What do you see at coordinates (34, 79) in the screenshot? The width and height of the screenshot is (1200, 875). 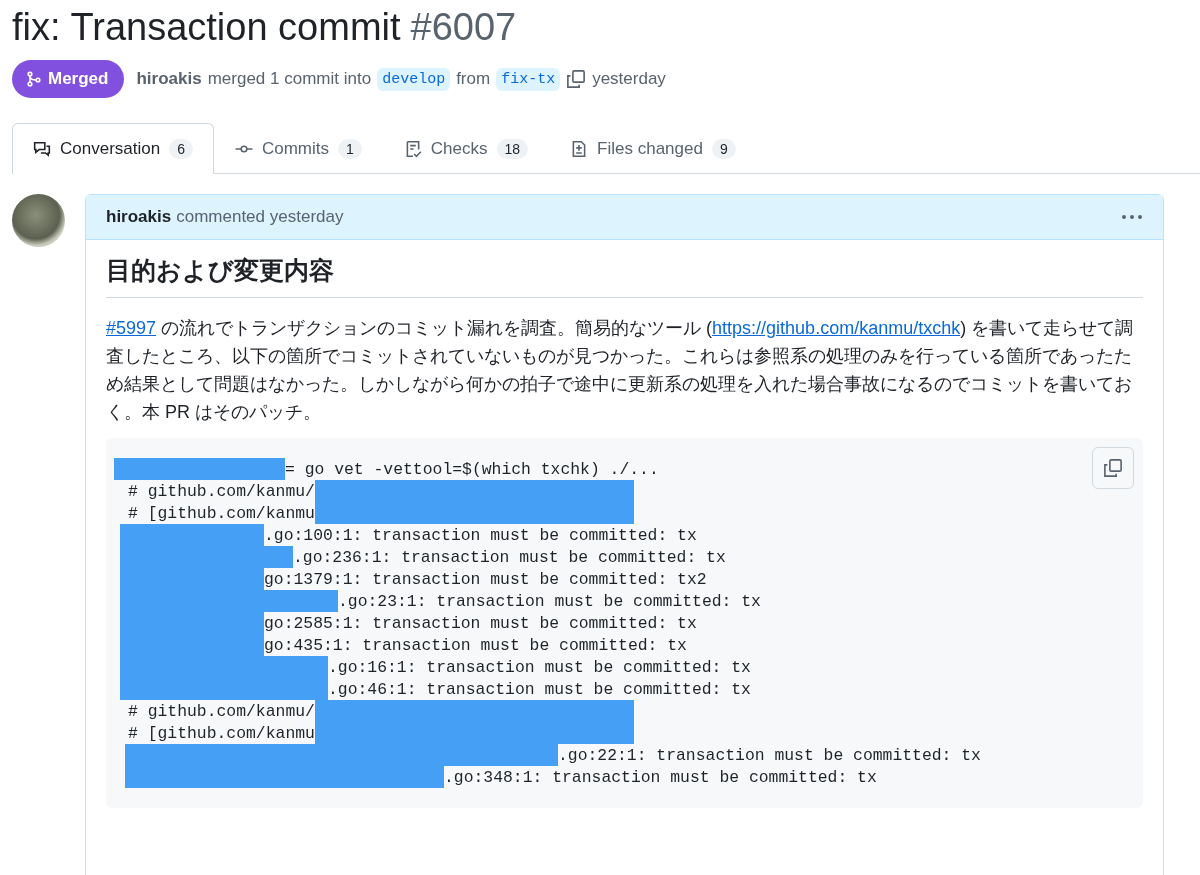 I see `merge-icon` at bounding box center [34, 79].